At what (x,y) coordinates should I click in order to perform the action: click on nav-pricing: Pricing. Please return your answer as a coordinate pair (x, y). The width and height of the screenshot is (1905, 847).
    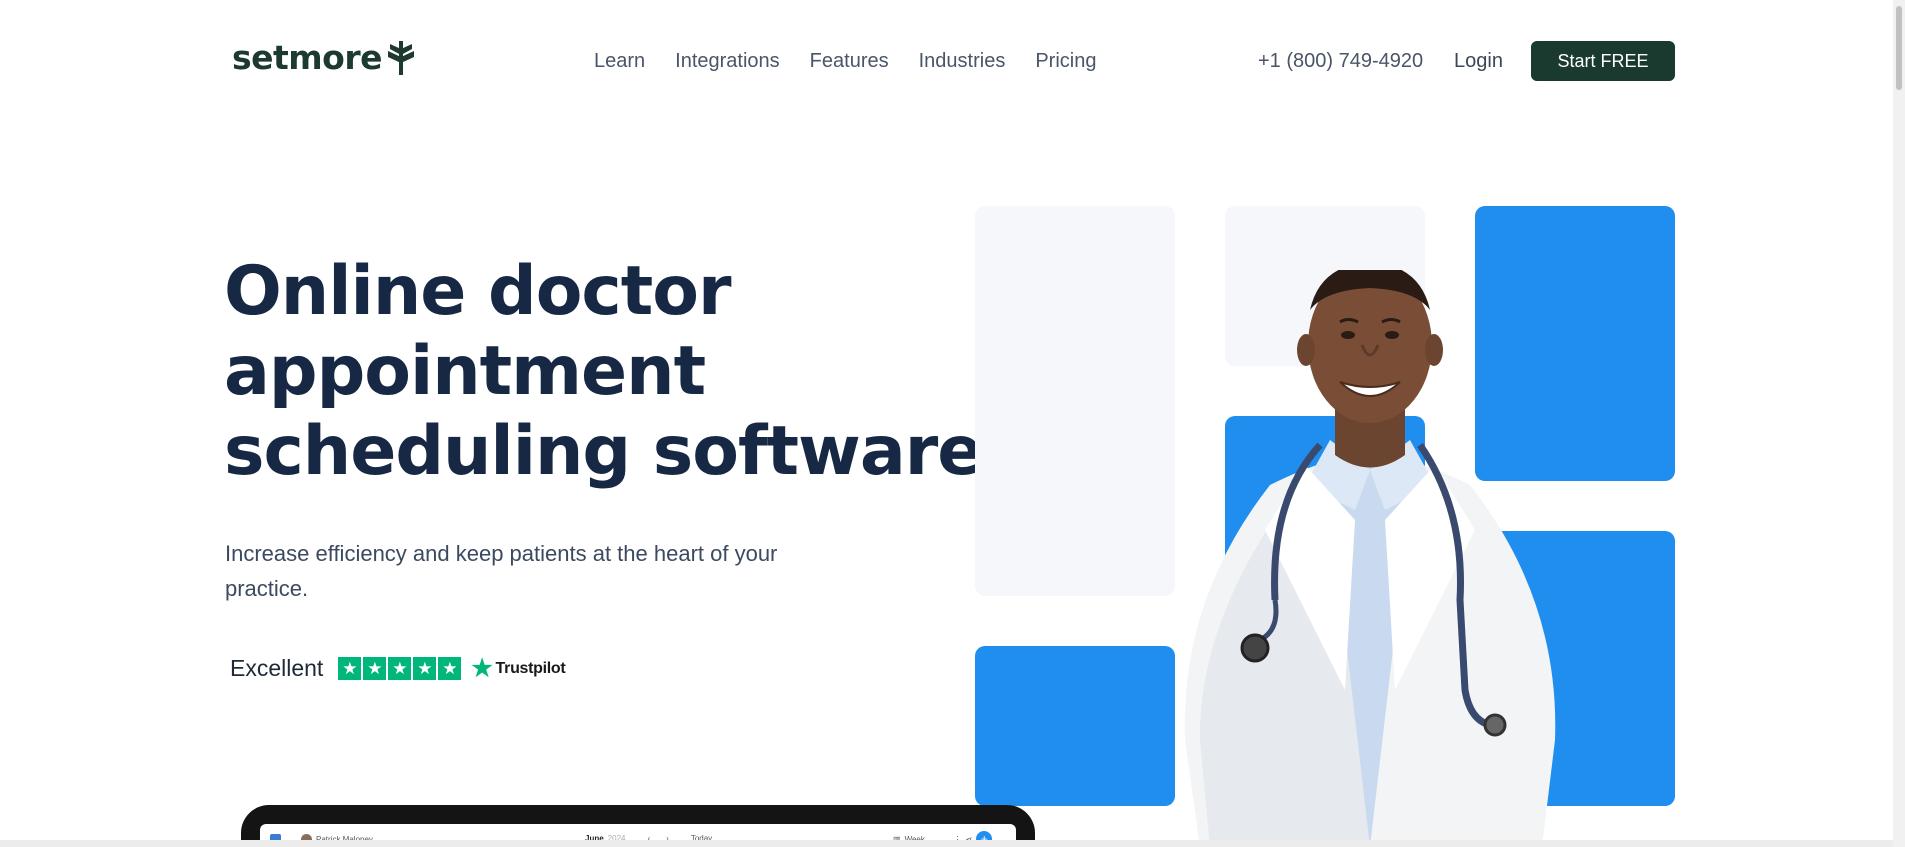
    Looking at the image, I should click on (1065, 61).